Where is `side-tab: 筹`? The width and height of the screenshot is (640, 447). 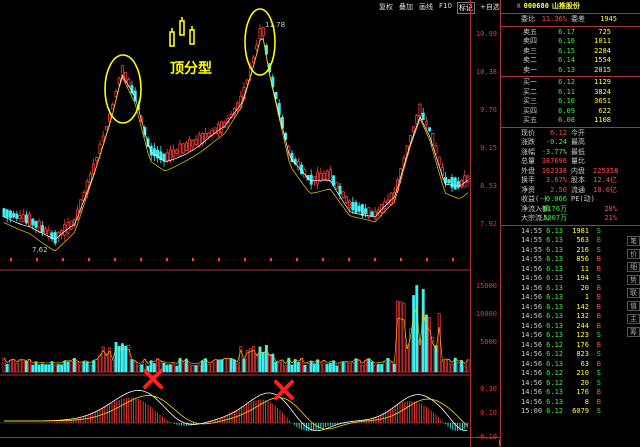
side-tab: 筹 is located at coordinates (633, 332).